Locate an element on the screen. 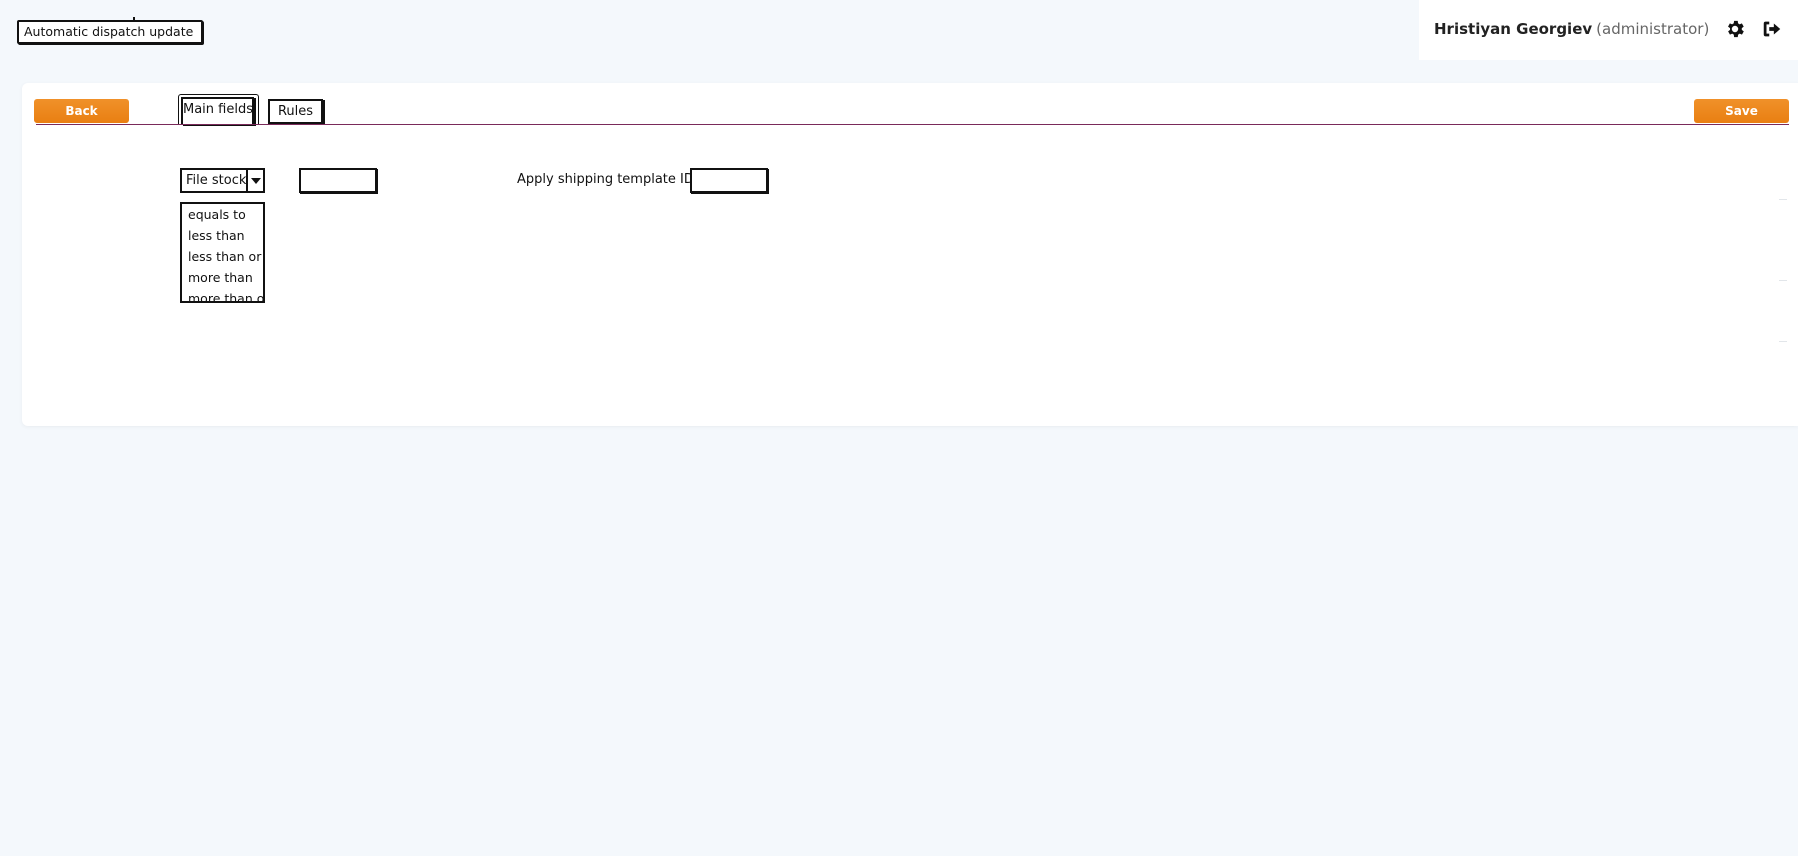 This screenshot has height=856, width=1798. gear-icon is located at coordinates (1735, 29).